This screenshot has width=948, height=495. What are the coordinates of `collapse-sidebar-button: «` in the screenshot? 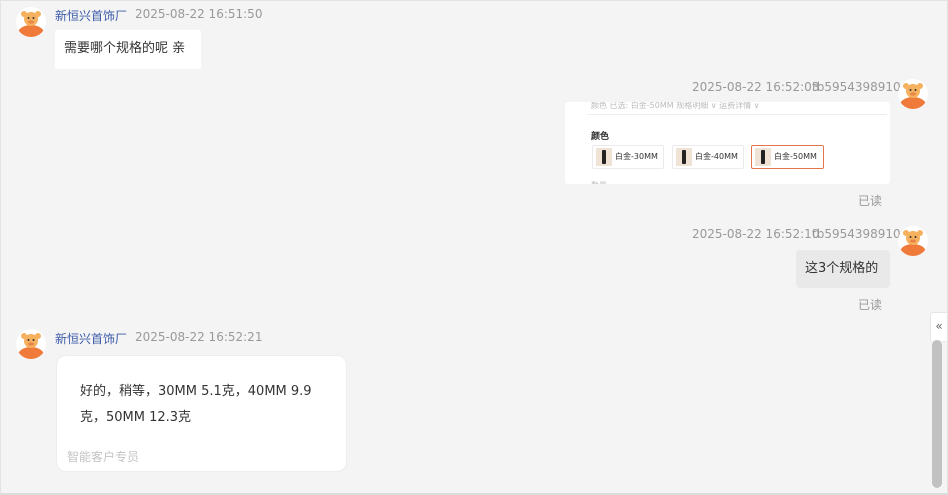 It's located at (939, 327).